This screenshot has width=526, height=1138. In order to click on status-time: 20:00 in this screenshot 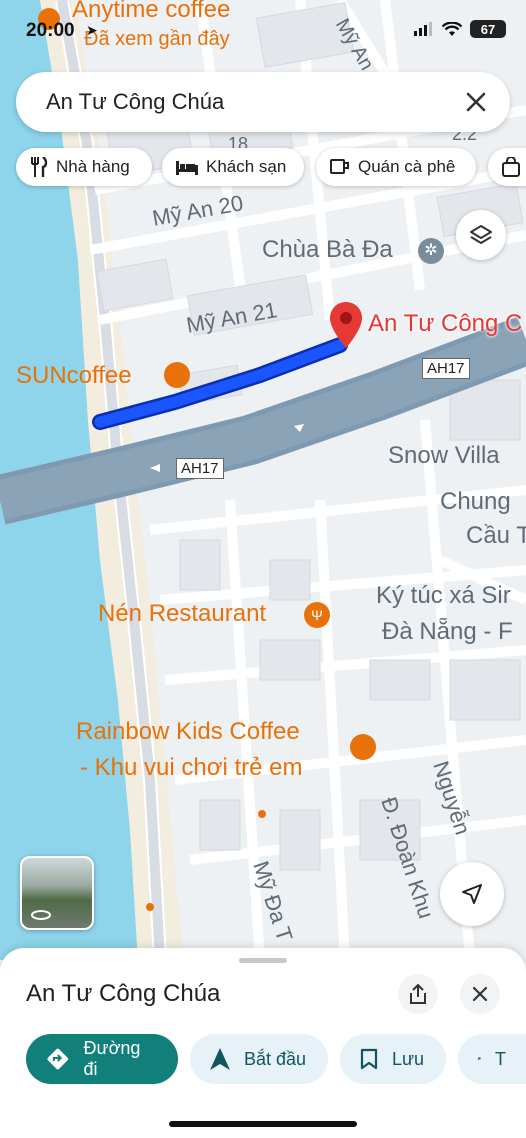, I will do `click(50, 30)`.